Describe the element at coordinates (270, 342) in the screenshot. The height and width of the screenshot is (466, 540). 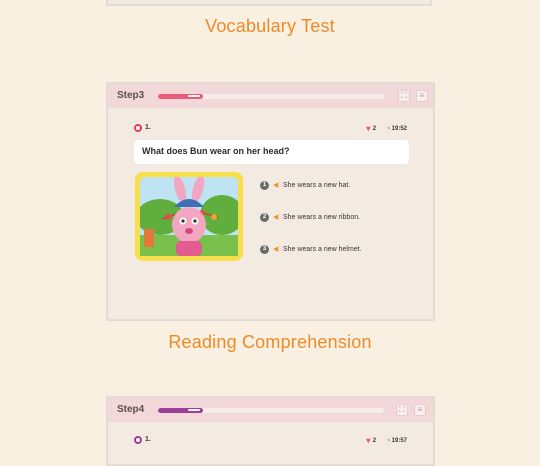
I see `reading-comprehension-heading: Reading Comprehension` at that location.